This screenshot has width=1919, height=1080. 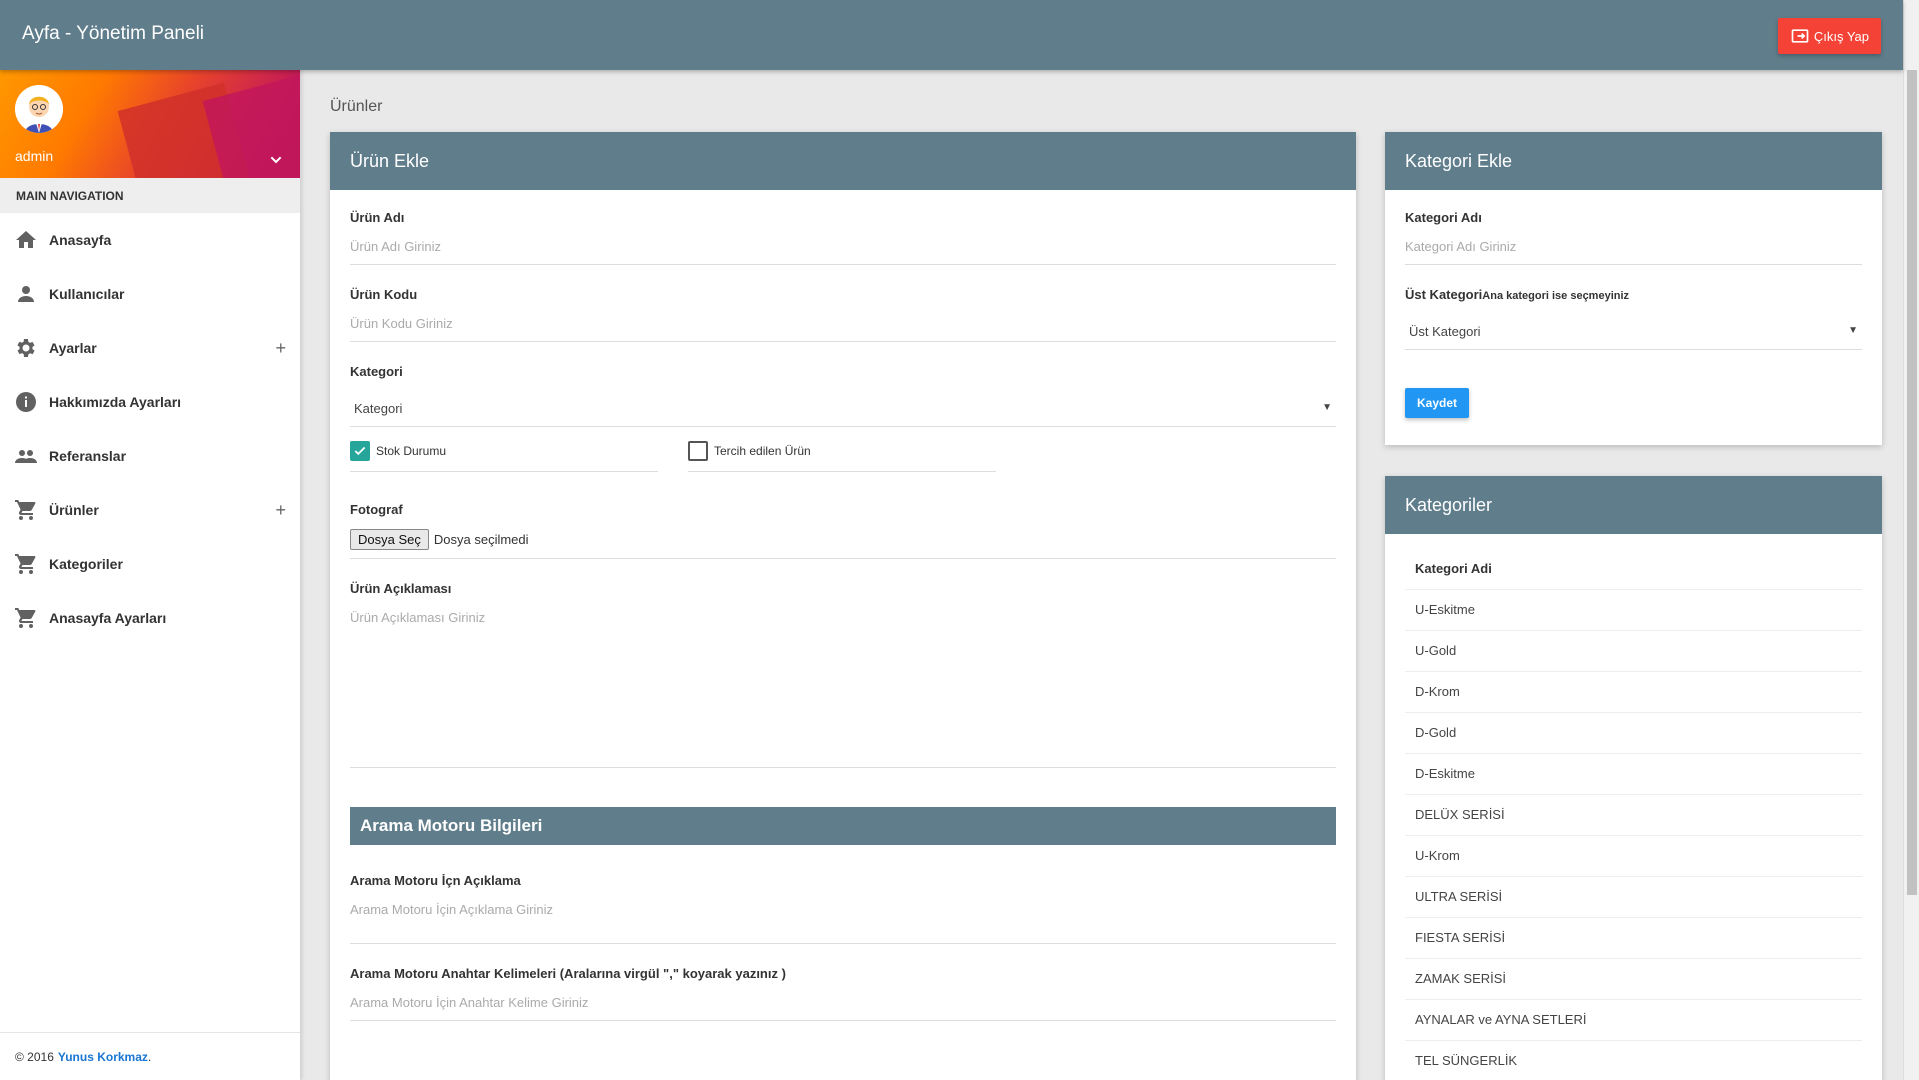 What do you see at coordinates (360, 451) in the screenshot?
I see `checkbox-checked-icon` at bounding box center [360, 451].